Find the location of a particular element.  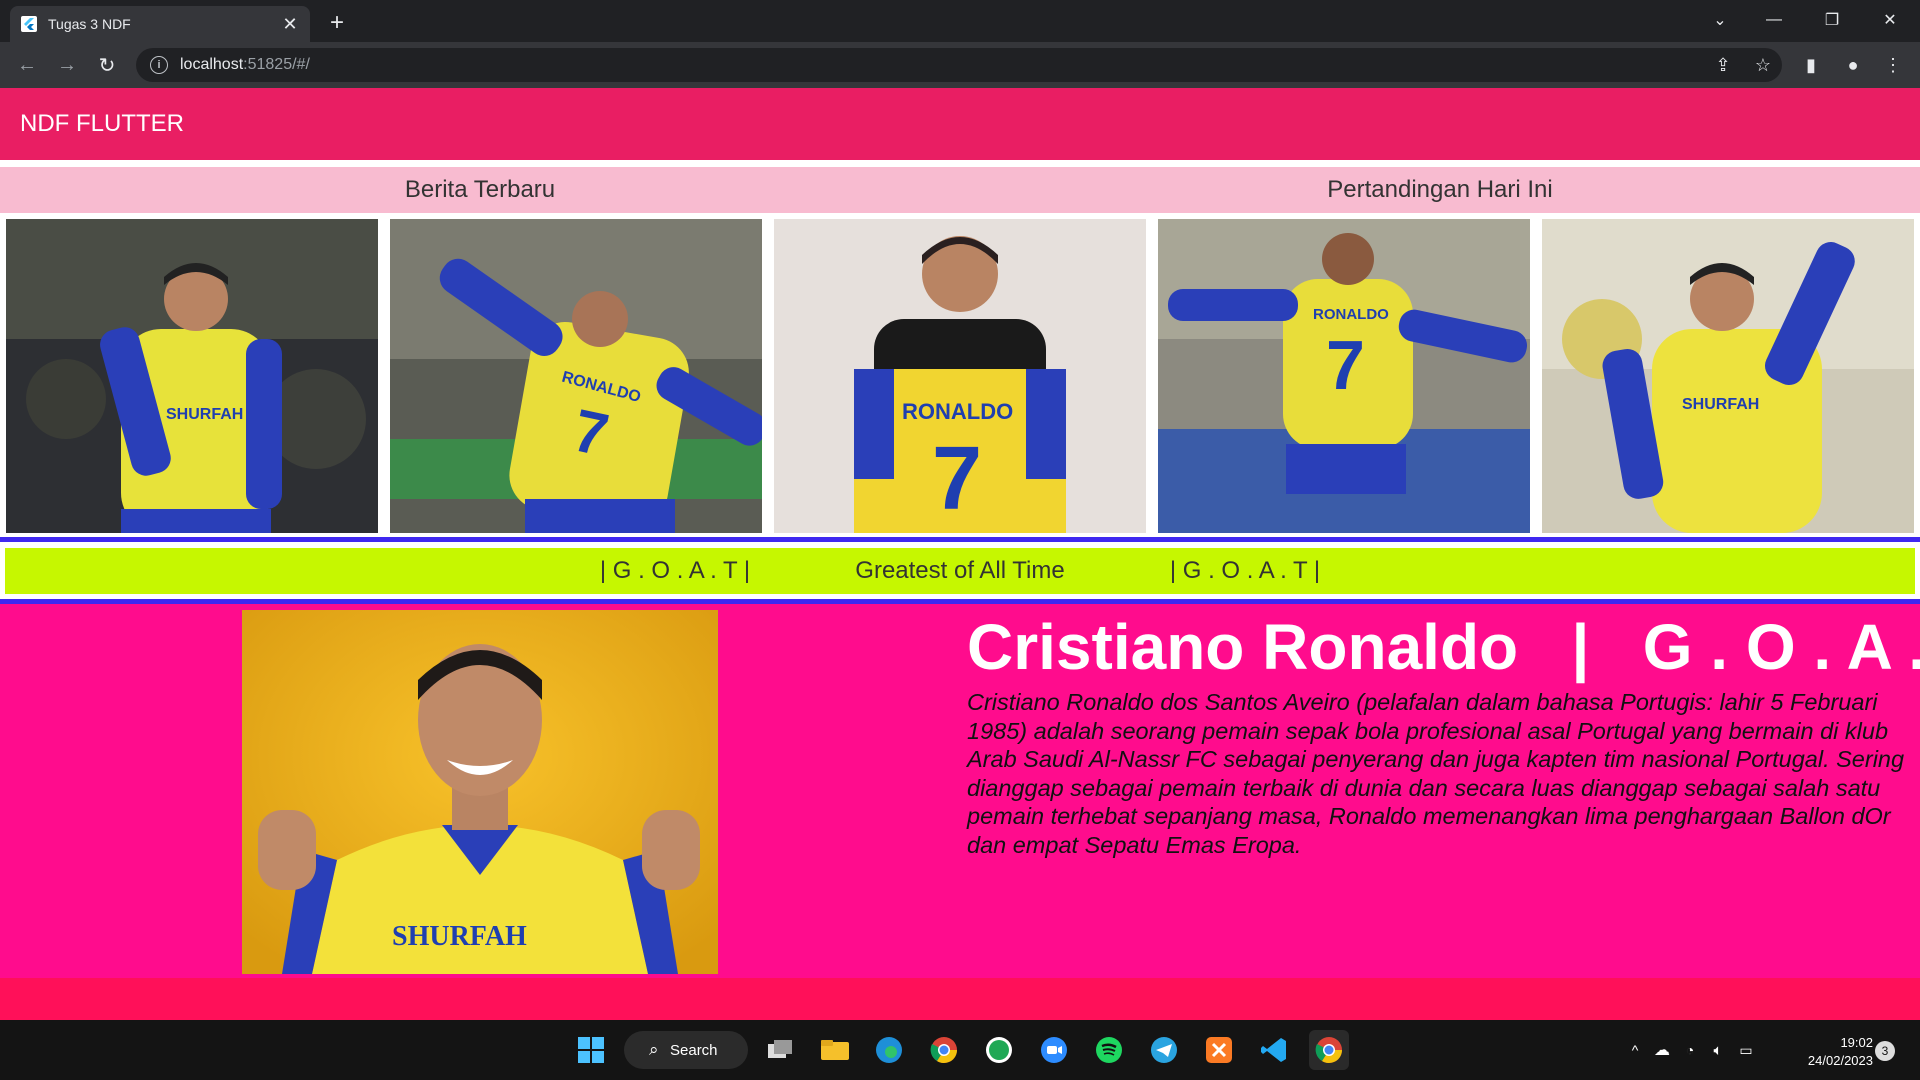

taskbar-search-label: Search is located at coordinates (694, 1050).